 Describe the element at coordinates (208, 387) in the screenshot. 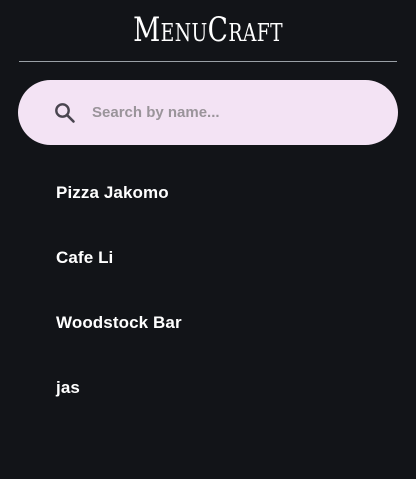

I see `list-item: jas` at that location.